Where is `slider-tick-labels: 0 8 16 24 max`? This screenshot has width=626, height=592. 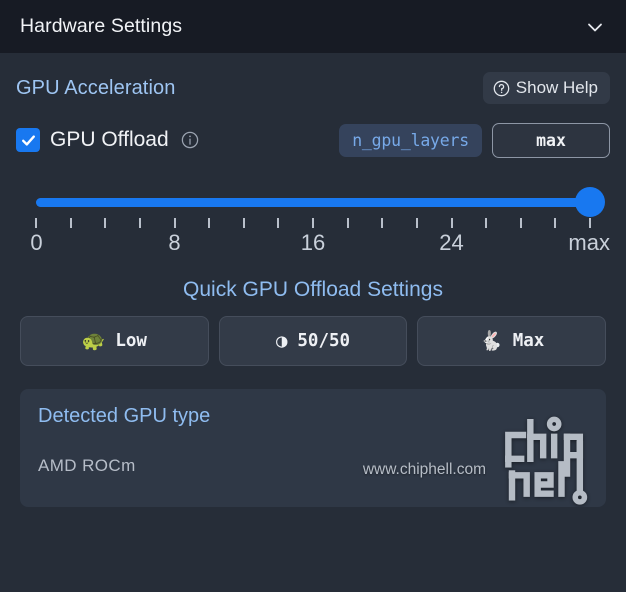 slider-tick-labels: 0 8 16 24 max is located at coordinates (320, 245).